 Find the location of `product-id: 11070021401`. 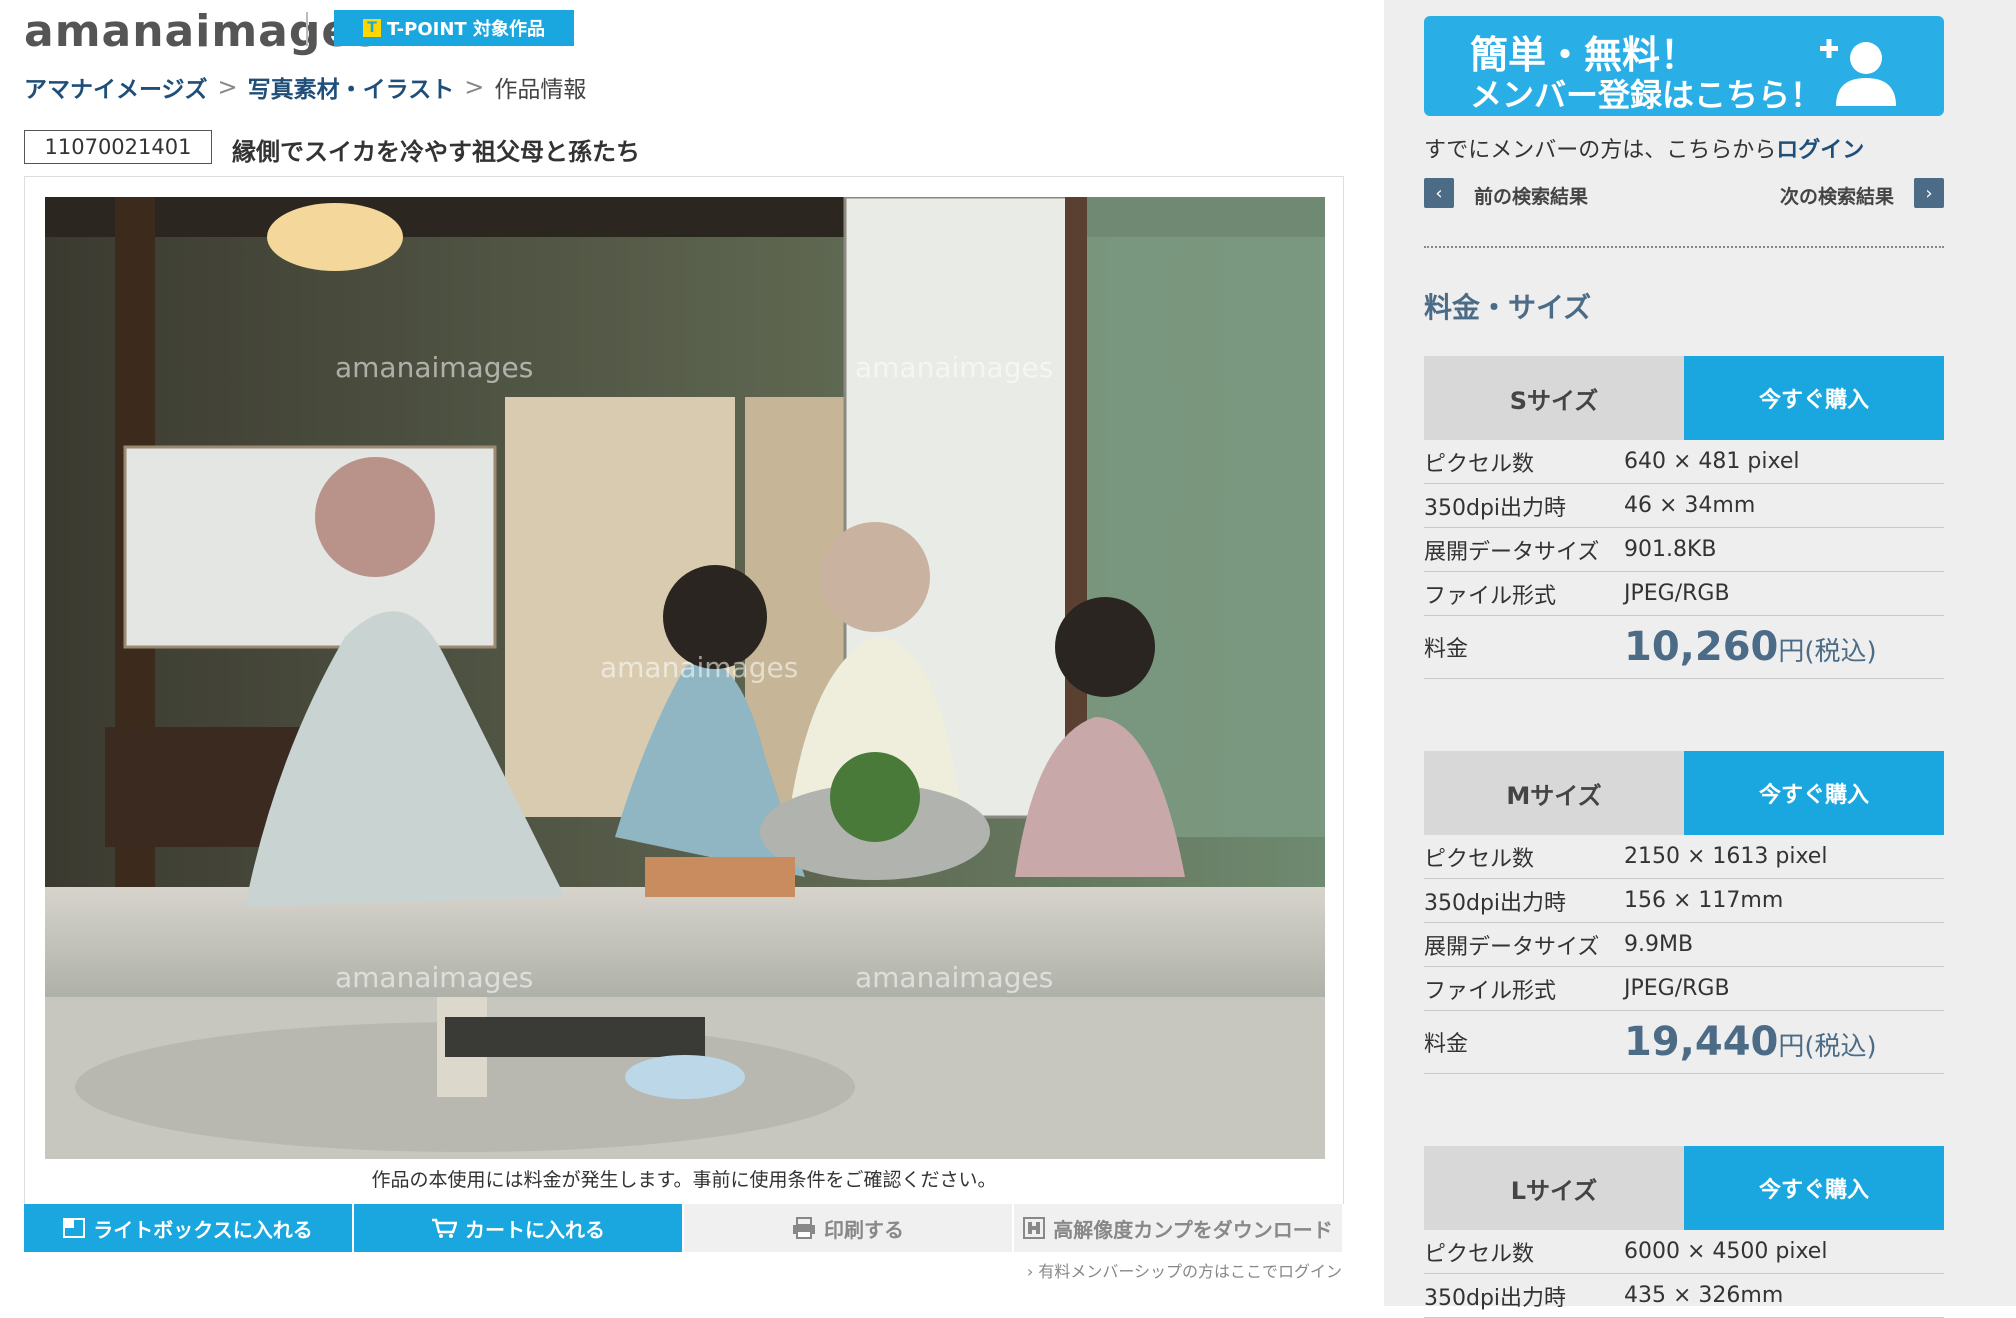

product-id: 11070021401 is located at coordinates (118, 147).